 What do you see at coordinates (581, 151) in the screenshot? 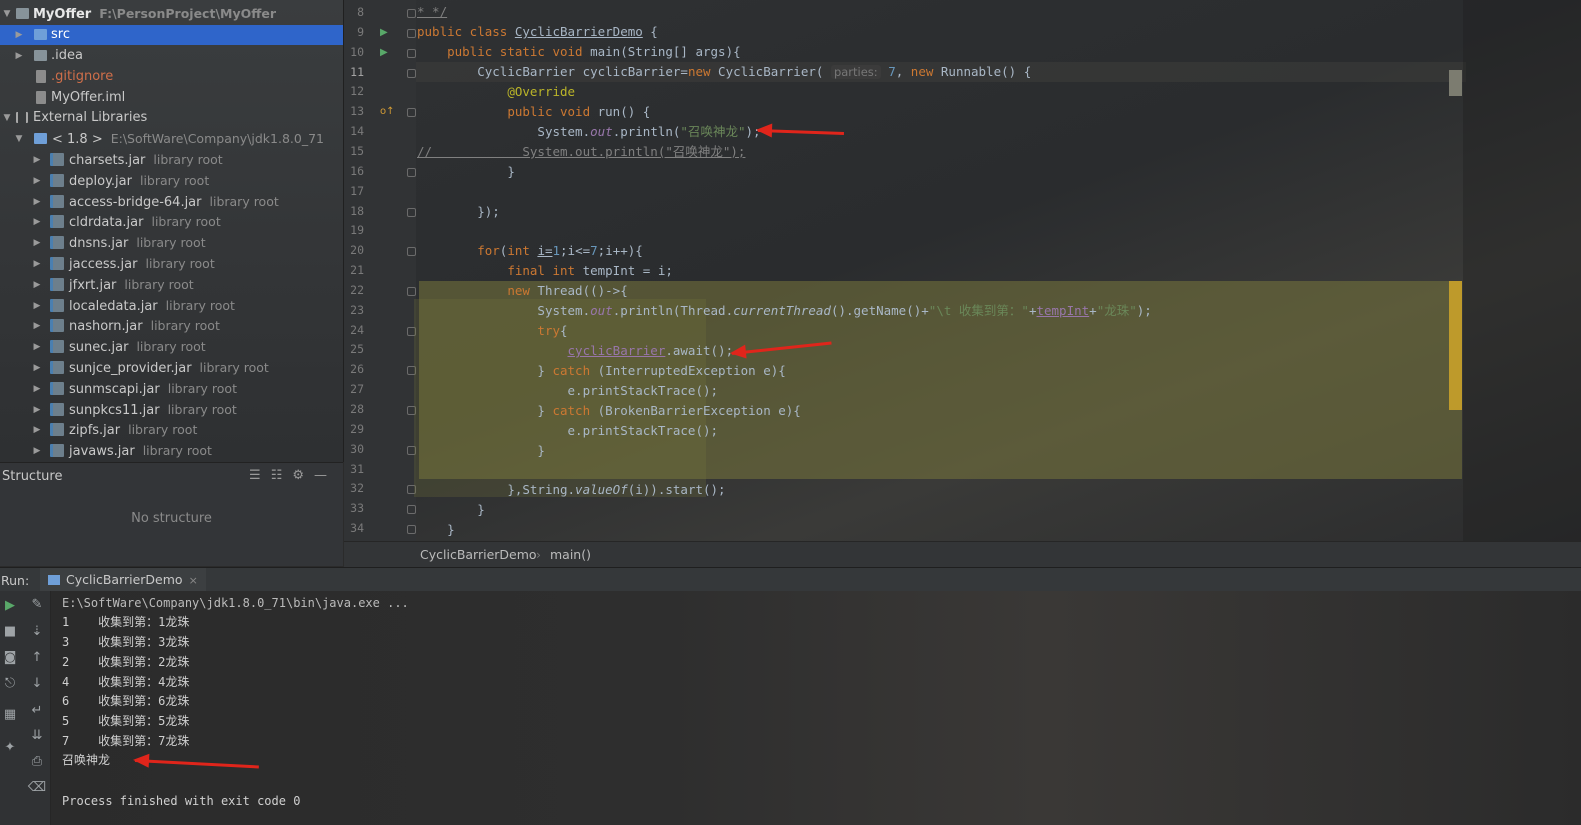
I see `code-line-15: // System.out.println("召唤神龙");` at bounding box center [581, 151].